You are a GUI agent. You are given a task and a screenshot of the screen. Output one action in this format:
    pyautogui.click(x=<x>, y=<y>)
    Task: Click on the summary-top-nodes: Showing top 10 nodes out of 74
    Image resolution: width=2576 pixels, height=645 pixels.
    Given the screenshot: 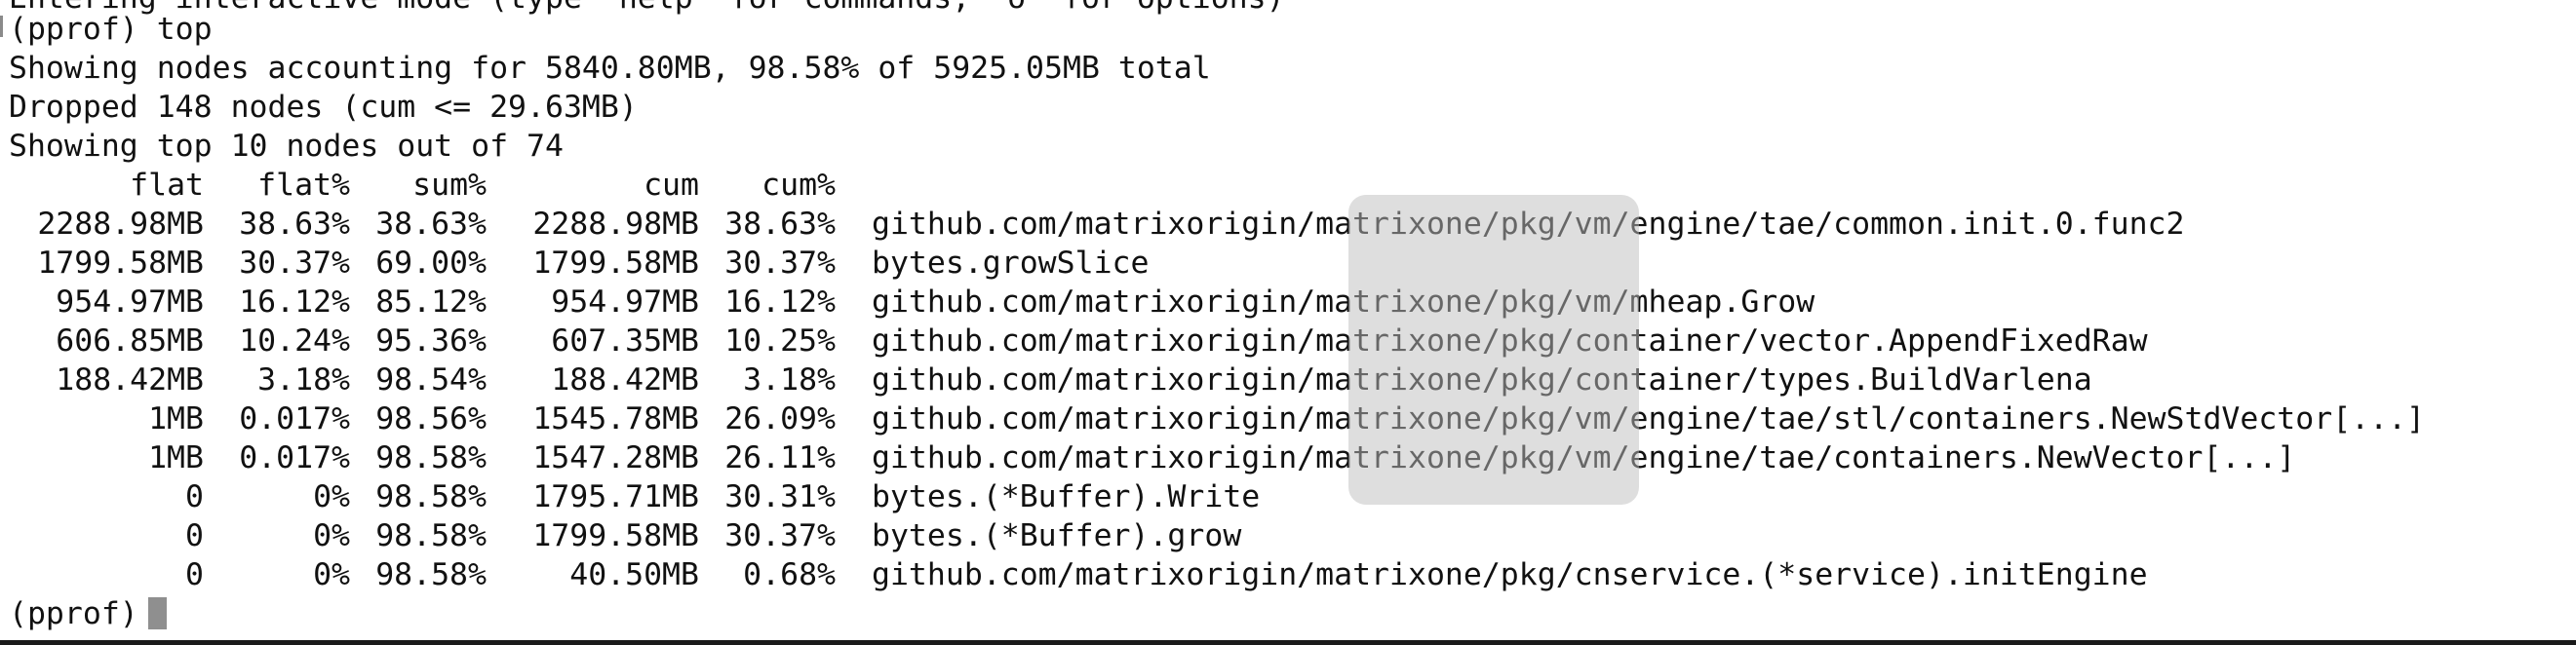 What is the action you would take?
    pyautogui.click(x=286, y=146)
    